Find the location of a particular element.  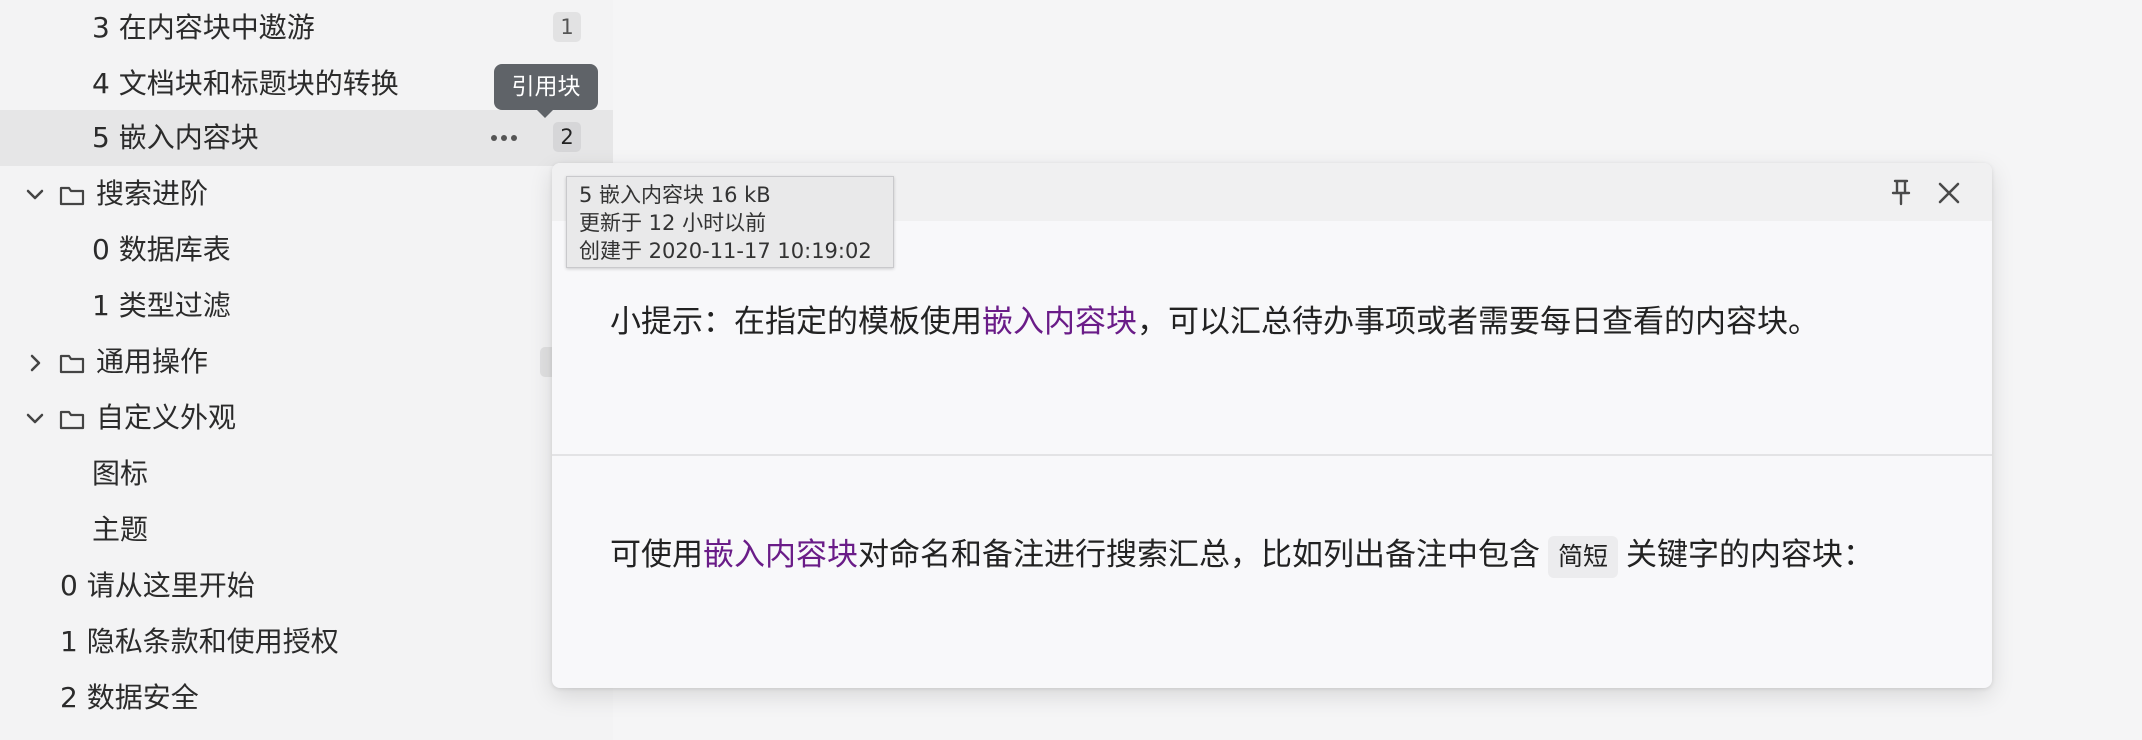

sidebar-item-label: 3 在内容块中遨游 is located at coordinates (203, 27).